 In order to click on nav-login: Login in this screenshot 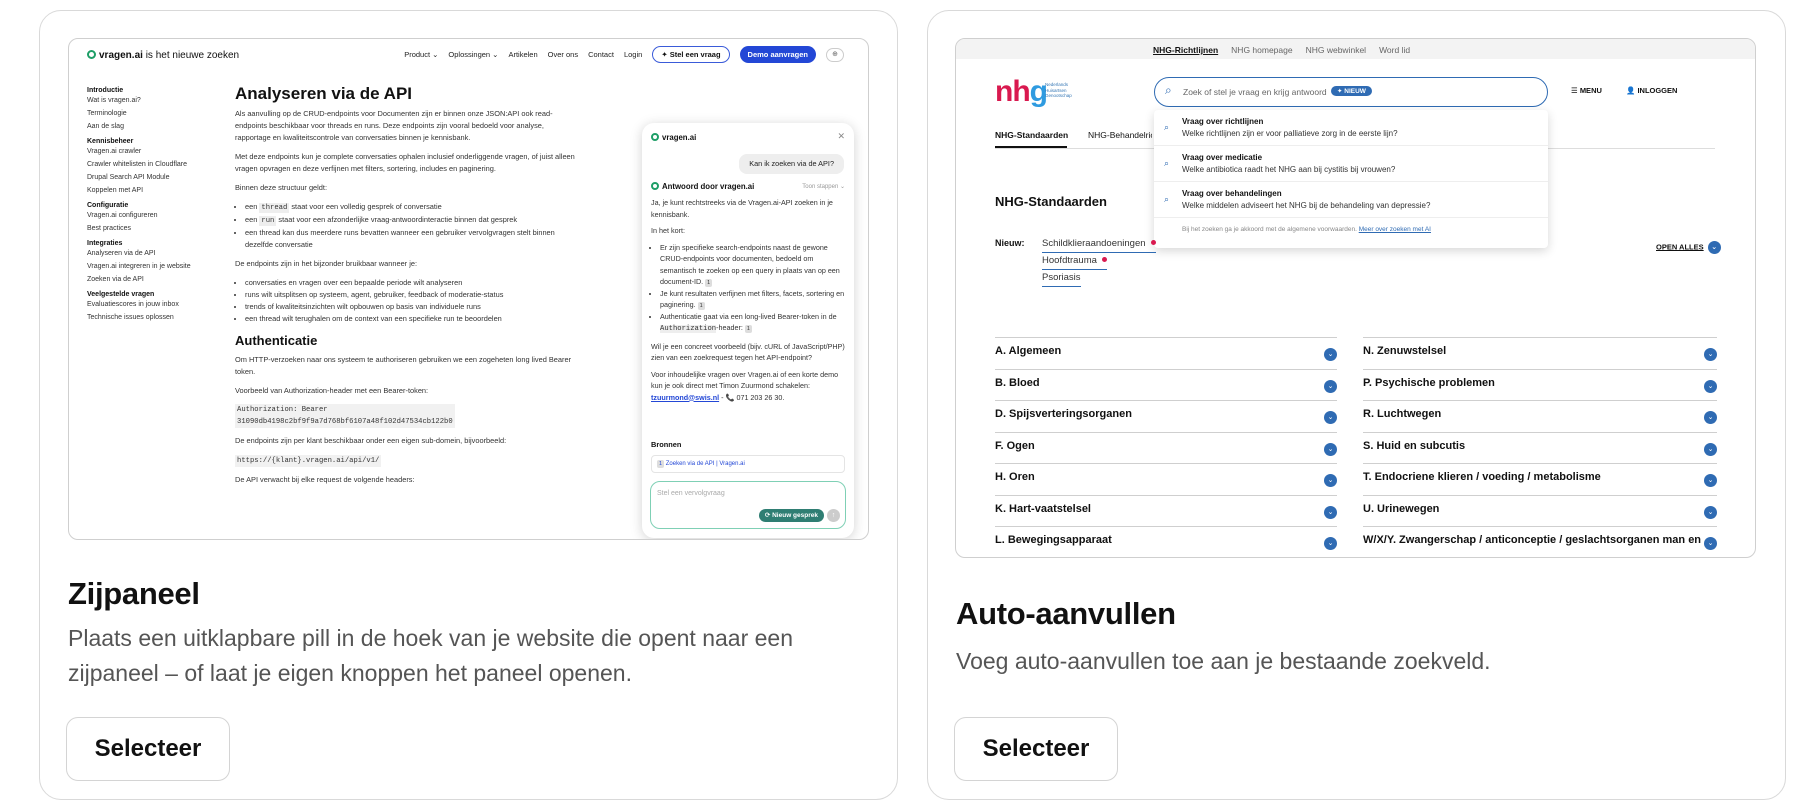, I will do `click(633, 54)`.